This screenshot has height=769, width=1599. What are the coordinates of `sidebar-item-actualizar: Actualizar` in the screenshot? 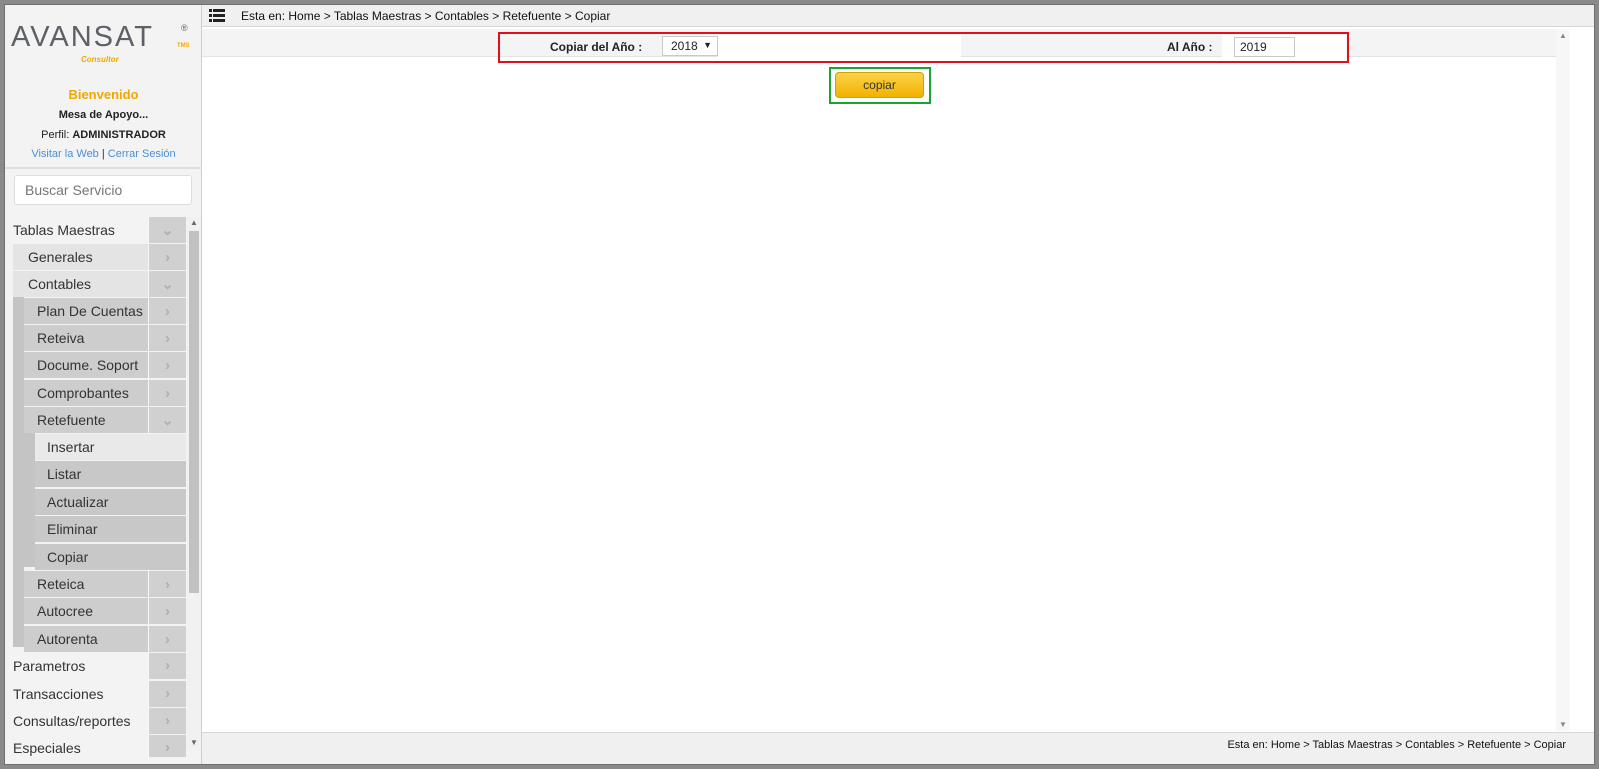 It's located at (110, 502).